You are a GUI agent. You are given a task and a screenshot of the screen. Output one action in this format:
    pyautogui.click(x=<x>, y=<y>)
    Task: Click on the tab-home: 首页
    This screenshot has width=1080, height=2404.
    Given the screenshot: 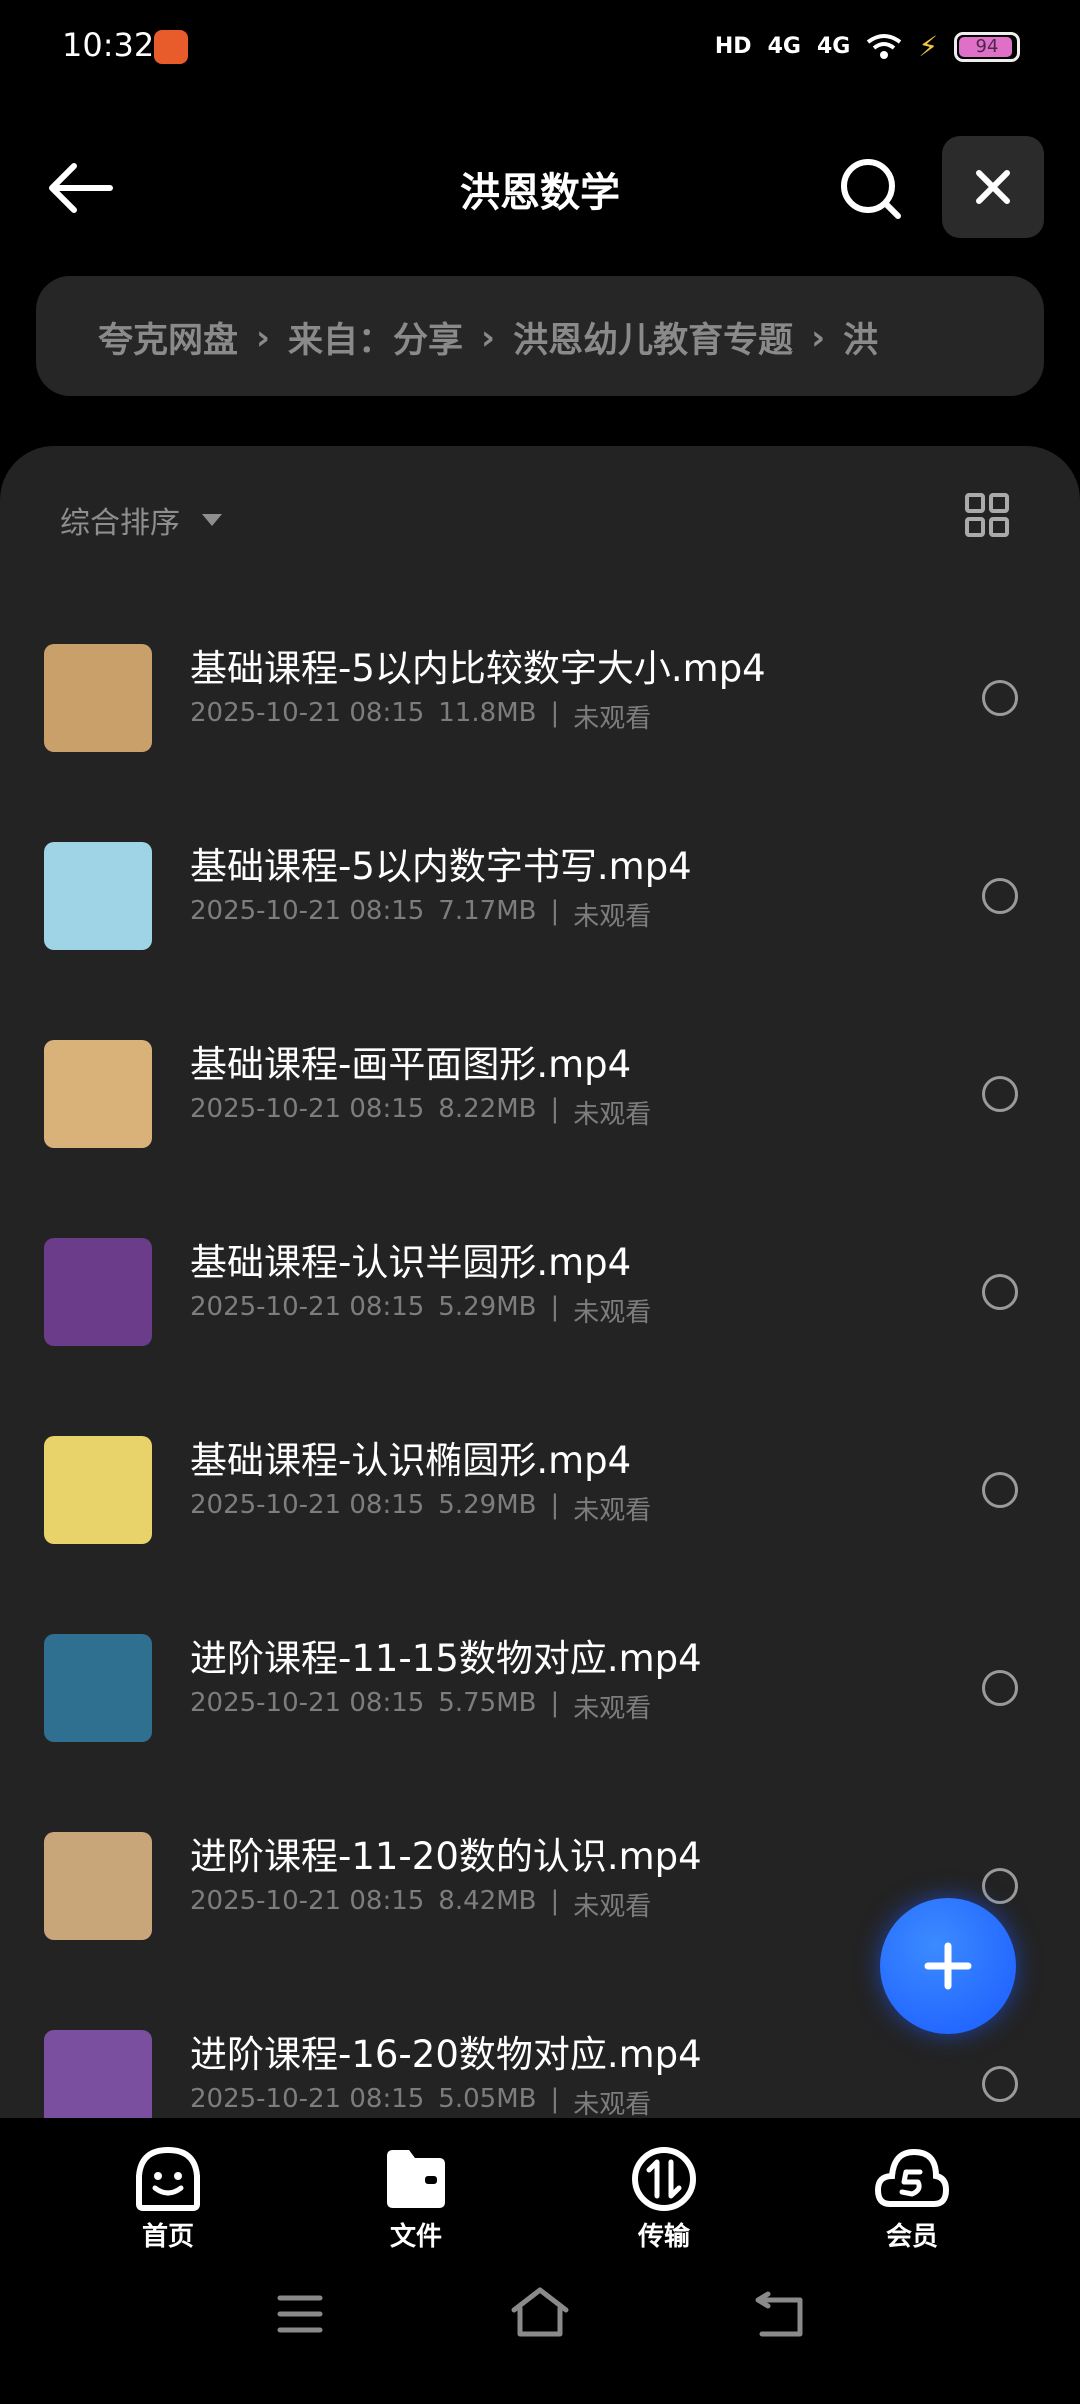 What is the action you would take?
    pyautogui.click(x=168, y=2199)
    